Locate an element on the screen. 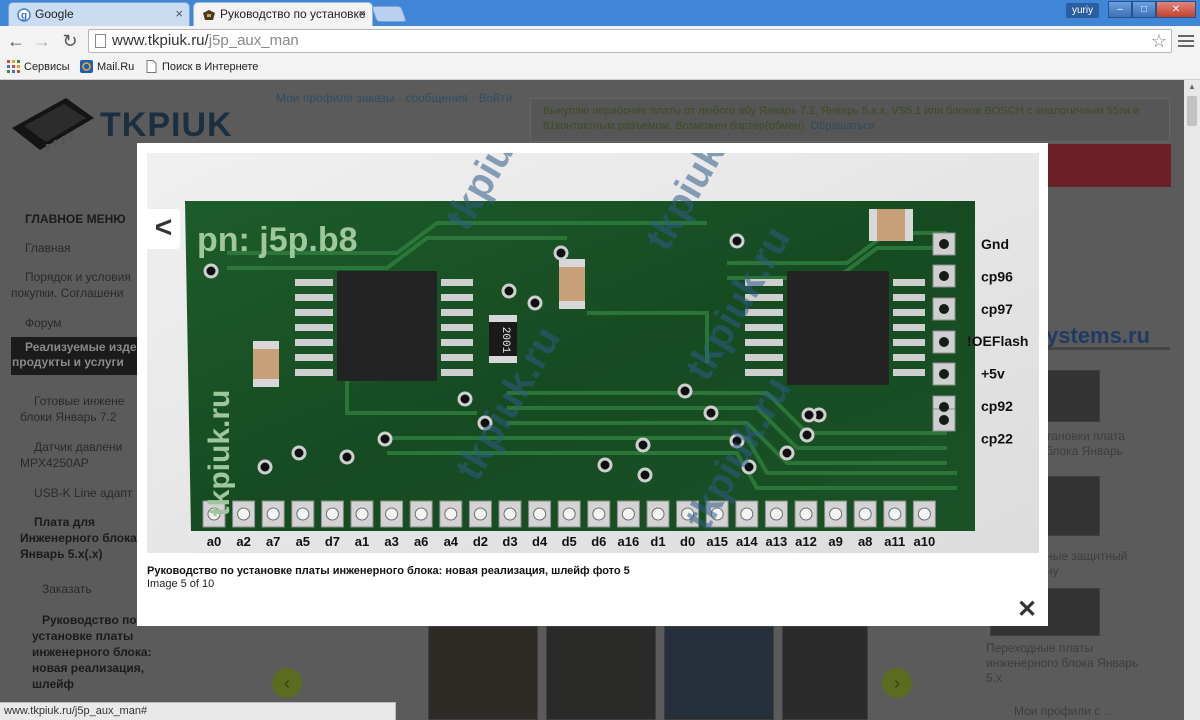 Image resolution: width=1200 pixels, height=720 pixels. promo-link: Обращаться is located at coordinates (842, 126).